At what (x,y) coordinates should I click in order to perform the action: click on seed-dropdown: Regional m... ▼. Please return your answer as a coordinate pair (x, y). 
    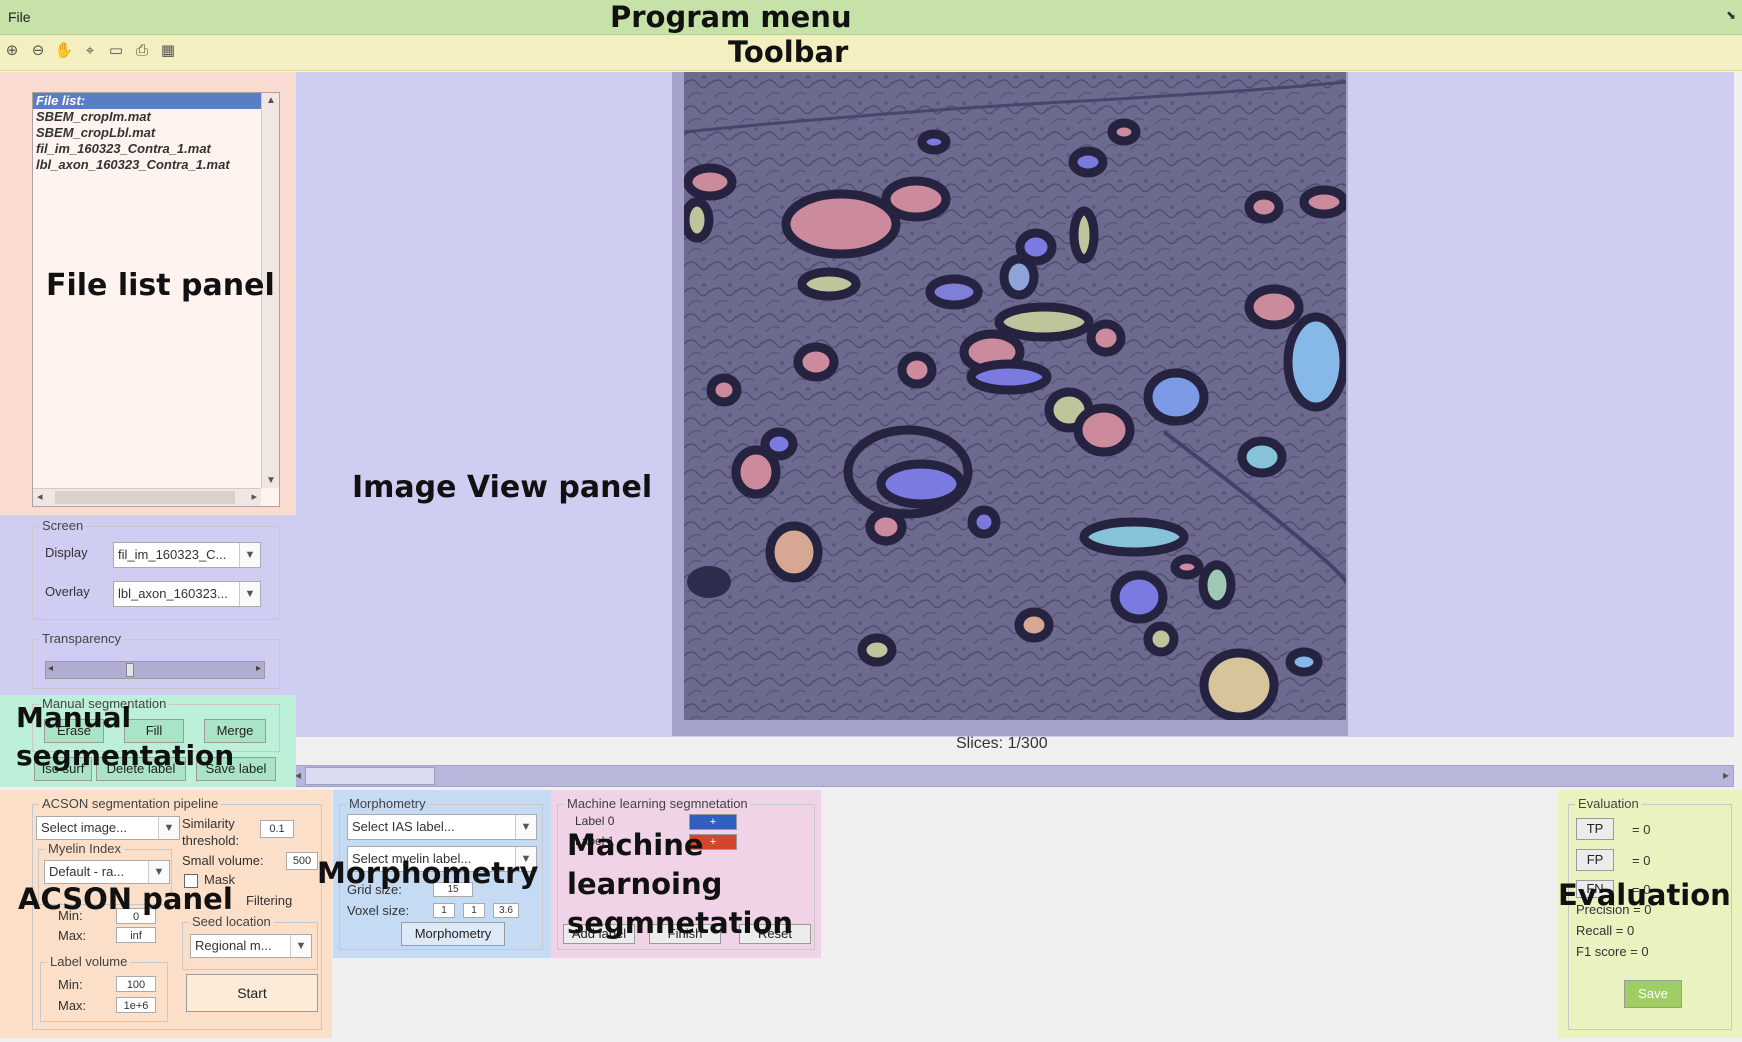
    Looking at the image, I should click on (251, 946).